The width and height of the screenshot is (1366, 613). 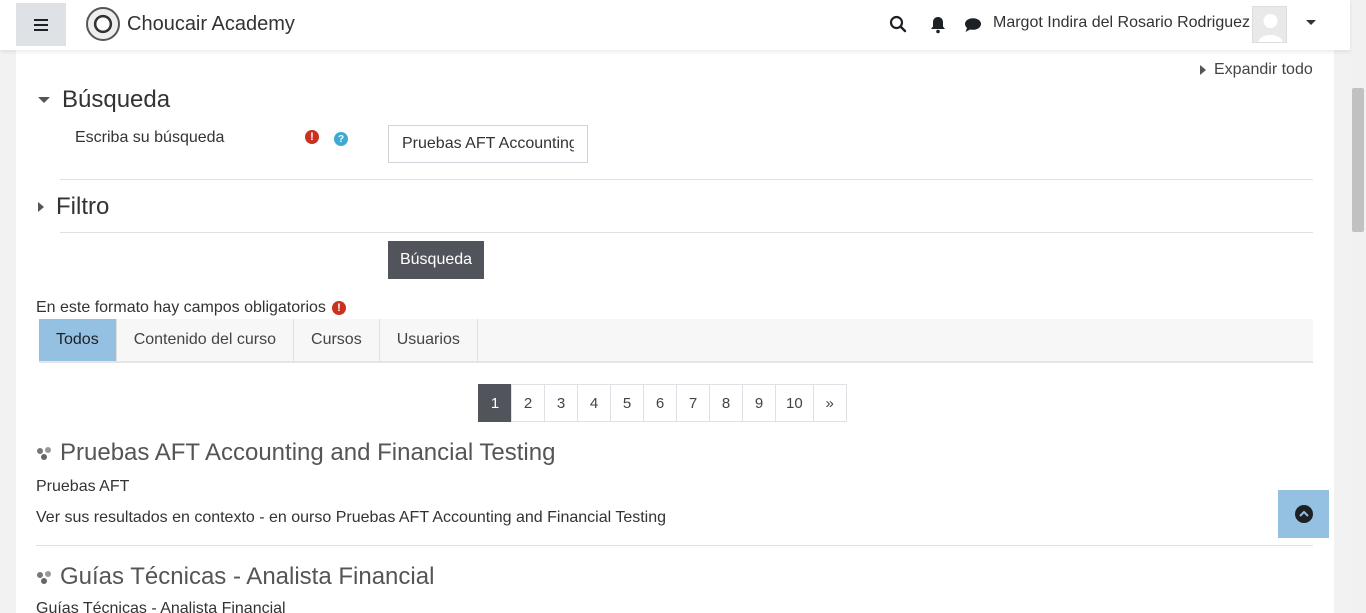 What do you see at coordinates (78, 340) in the screenshot?
I see `tab-todos: Todos` at bounding box center [78, 340].